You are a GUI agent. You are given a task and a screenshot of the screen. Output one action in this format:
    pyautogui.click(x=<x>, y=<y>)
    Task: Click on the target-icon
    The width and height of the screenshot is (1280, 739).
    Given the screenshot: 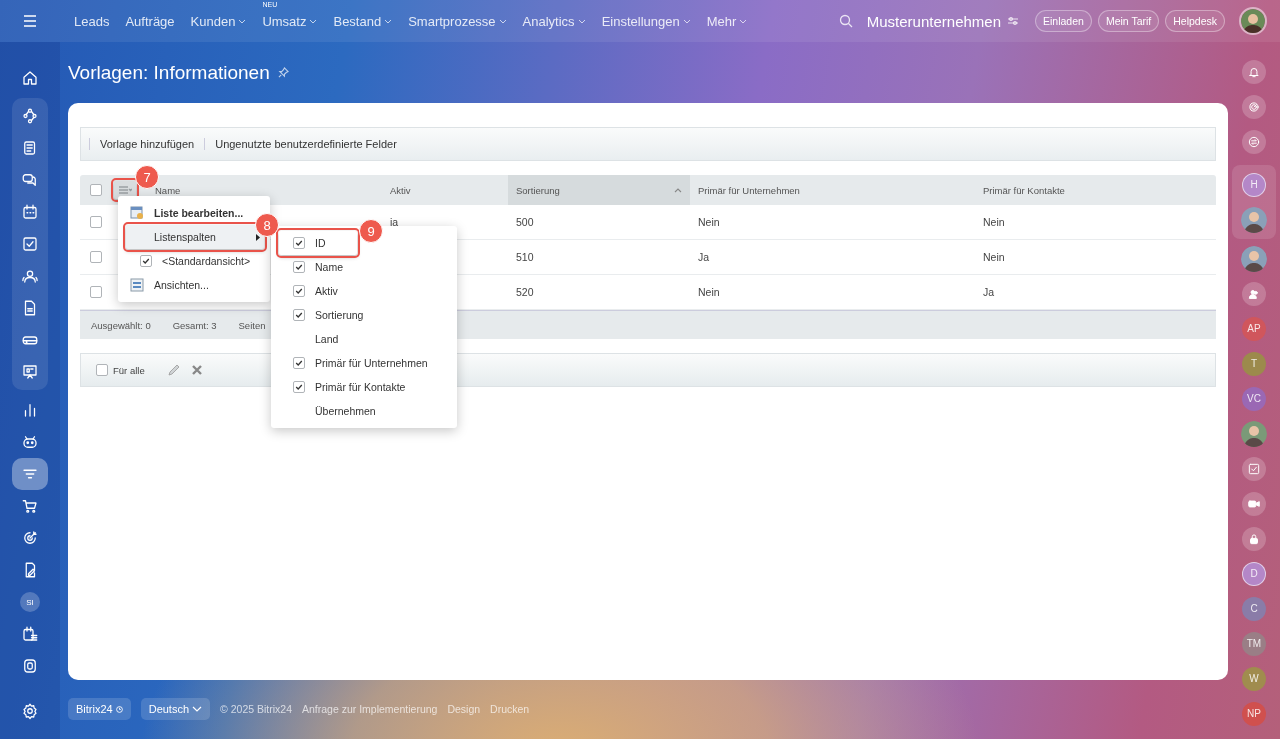 What is the action you would take?
    pyautogui.click(x=30, y=538)
    